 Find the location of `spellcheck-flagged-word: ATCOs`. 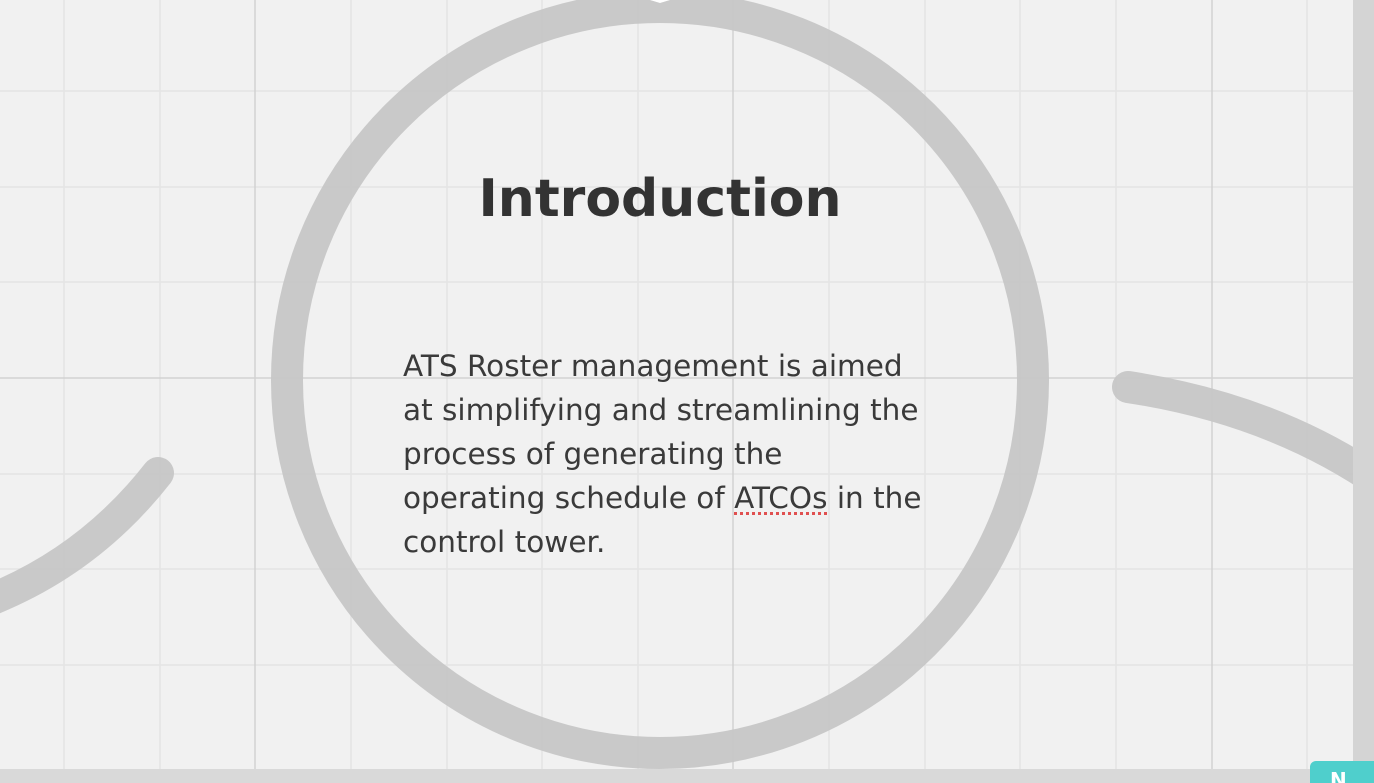

spellcheck-flagged-word: ATCOs is located at coordinates (781, 498).